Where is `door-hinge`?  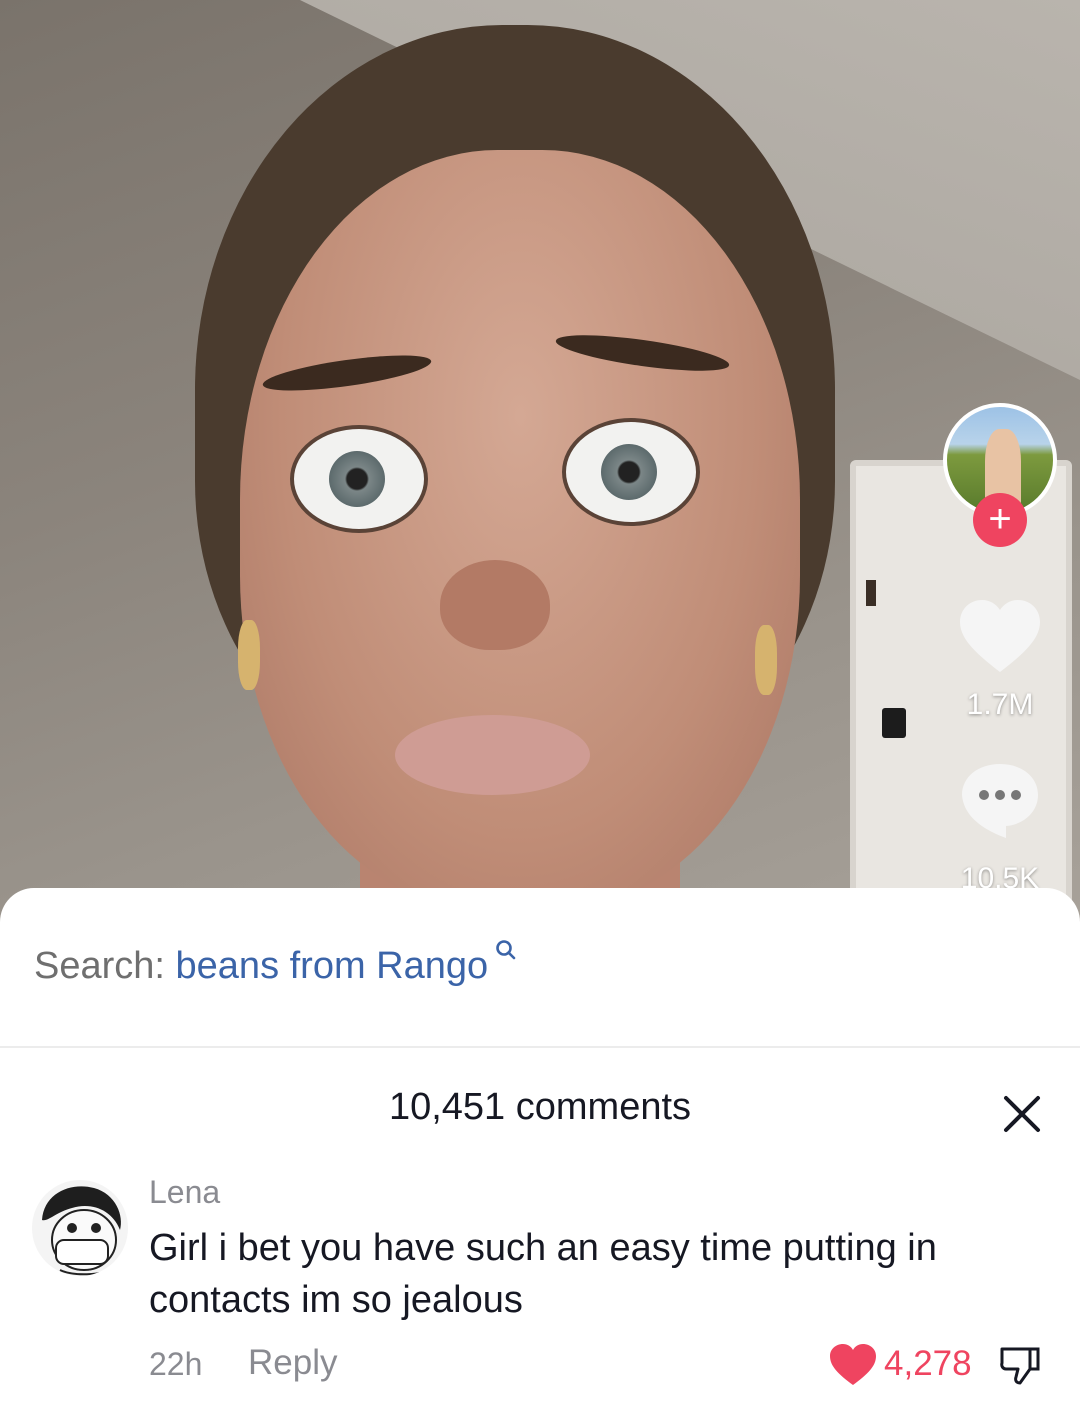 door-hinge is located at coordinates (871, 593).